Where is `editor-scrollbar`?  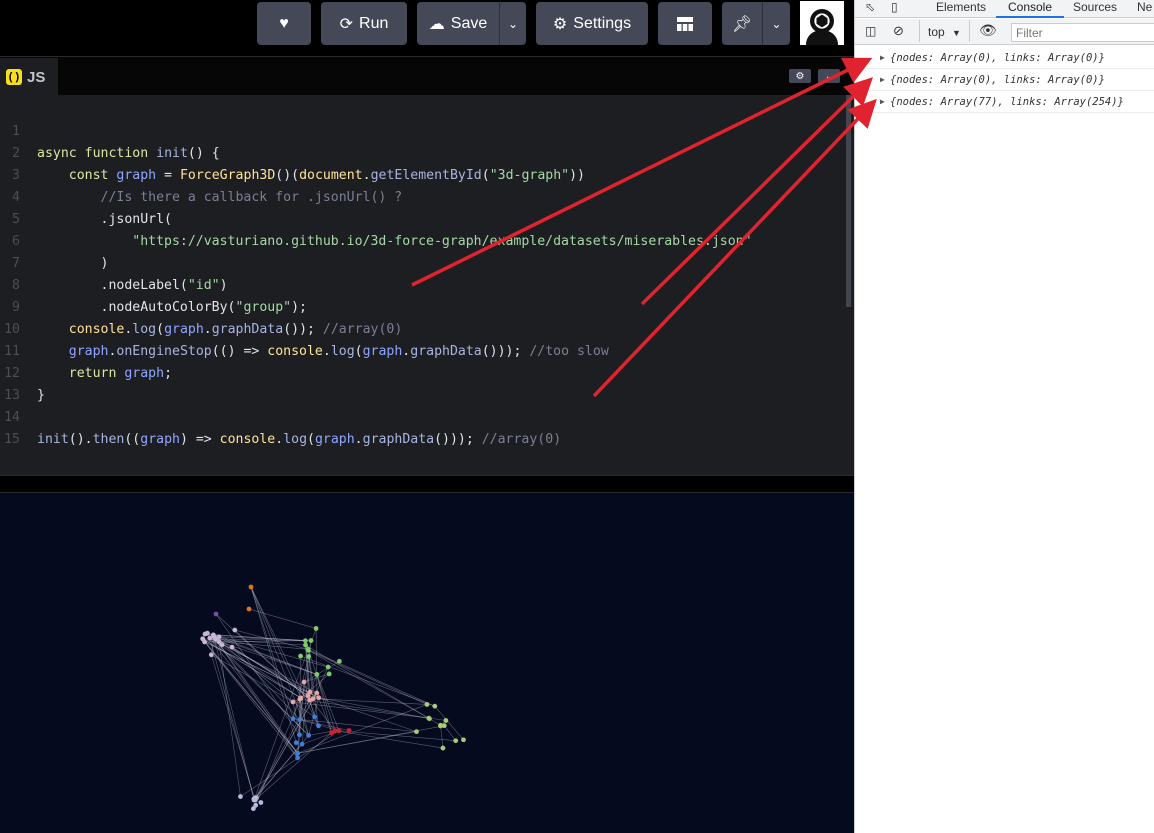 editor-scrollbar is located at coordinates (848, 201).